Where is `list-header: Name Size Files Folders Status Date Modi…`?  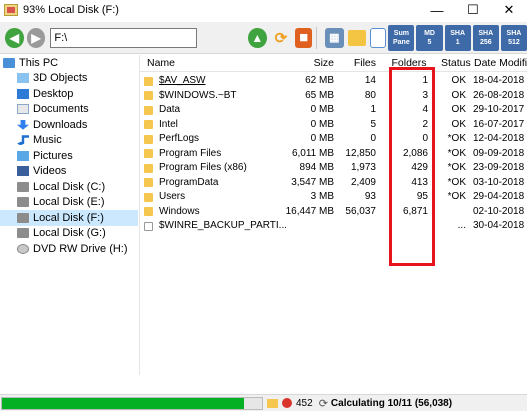 list-header: Name Size Files Folders Status Date Modi… is located at coordinates (333, 63).